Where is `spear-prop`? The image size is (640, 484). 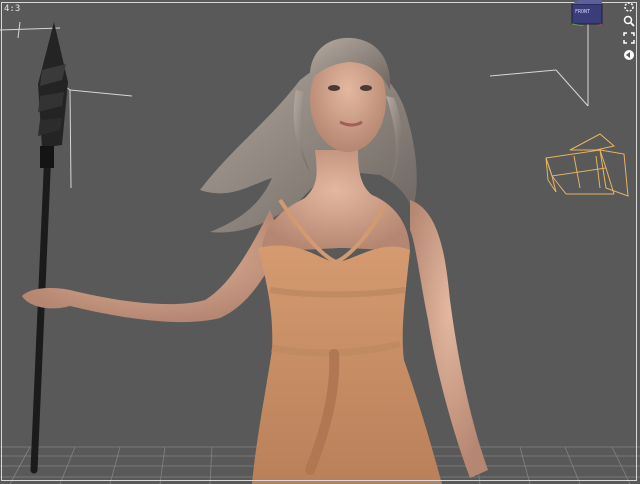 spear-prop is located at coordinates (49, 248).